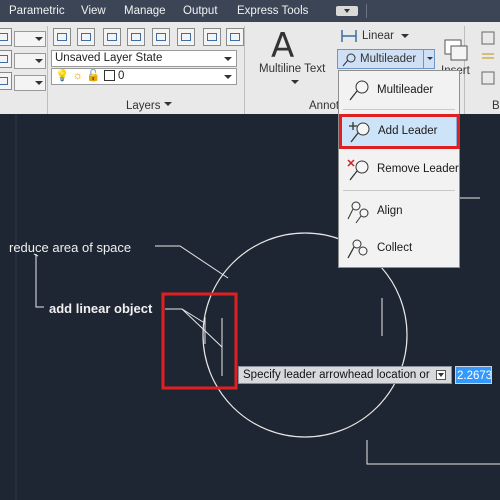 This screenshot has height=500, width=500. What do you see at coordinates (136, 37) in the screenshot?
I see `layer-off-icon` at bounding box center [136, 37].